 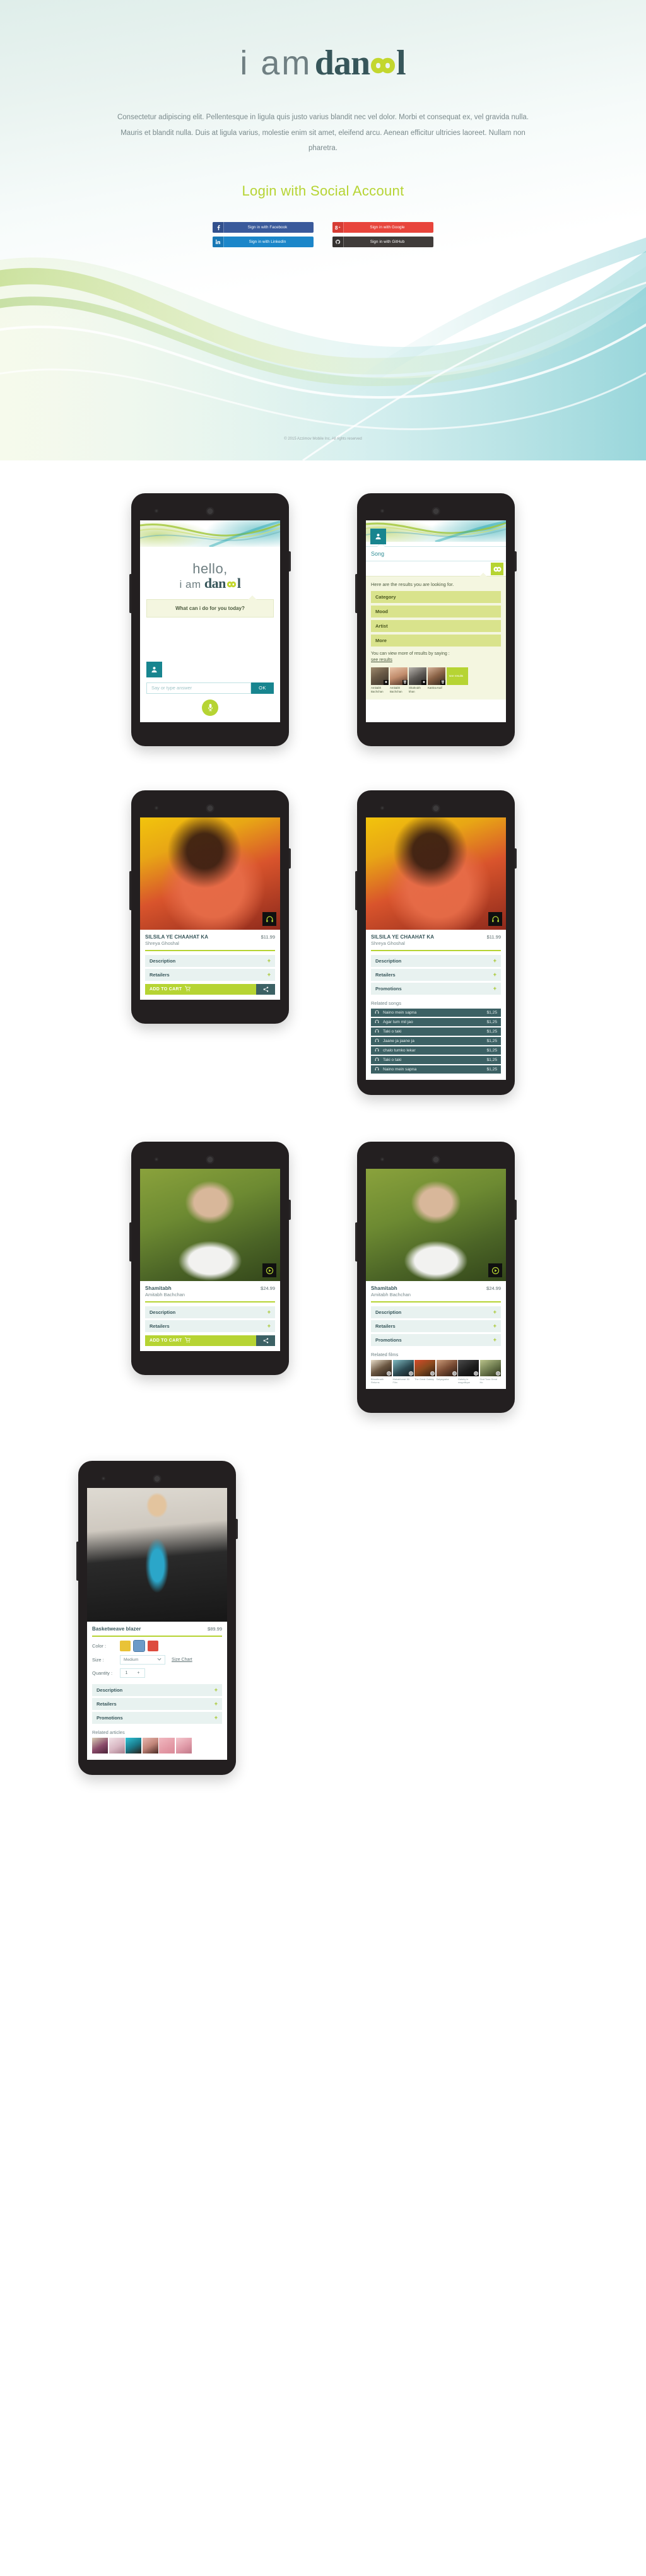 I want to click on color-swatch-yellow, so click(x=126, y=1646).